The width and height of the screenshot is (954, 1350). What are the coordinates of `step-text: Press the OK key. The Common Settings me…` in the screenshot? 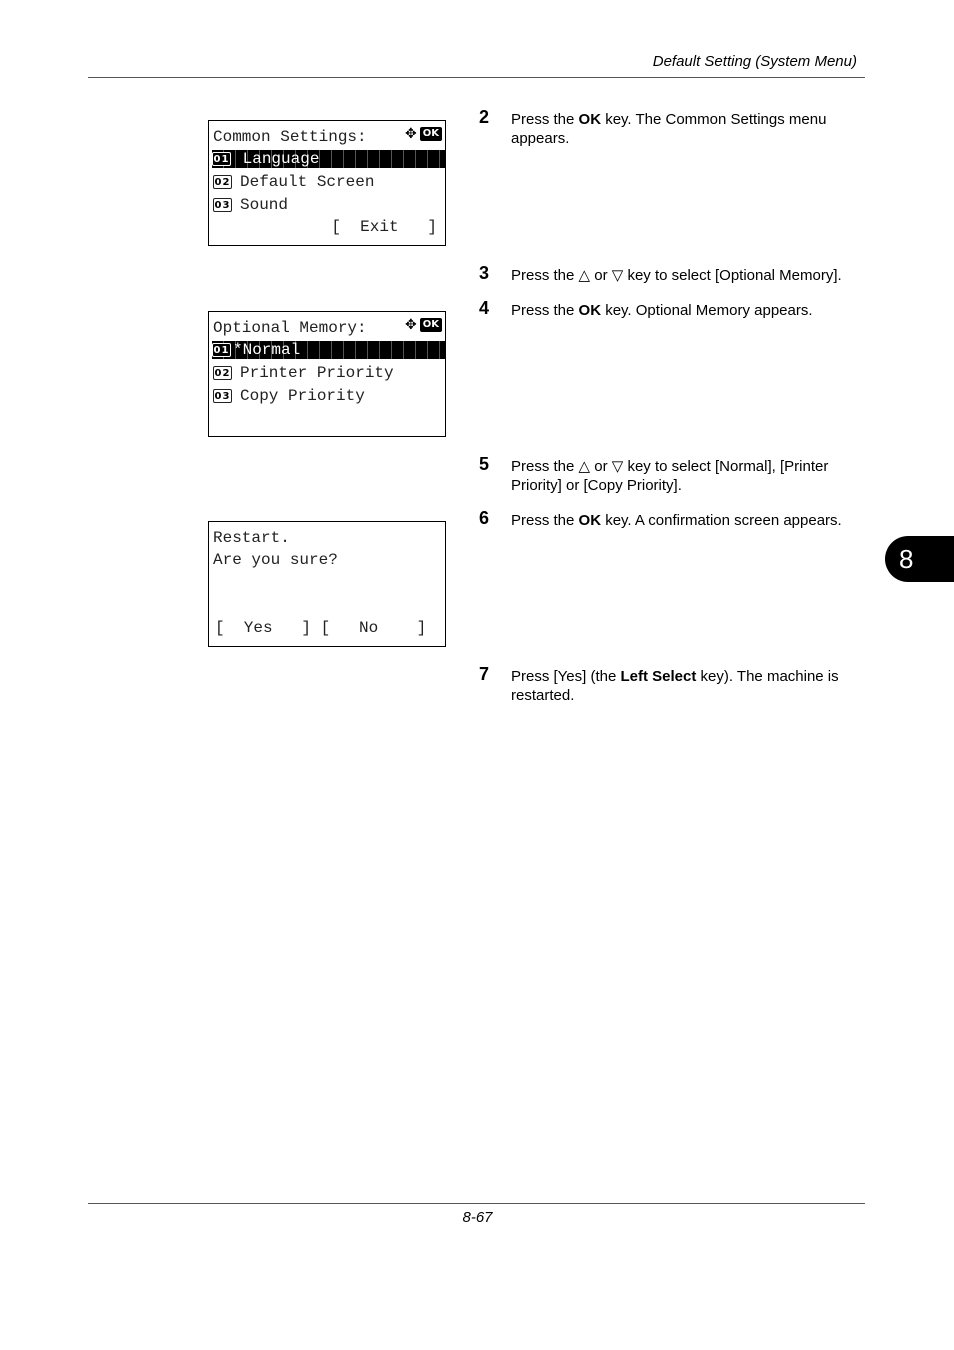 It's located at (669, 129).